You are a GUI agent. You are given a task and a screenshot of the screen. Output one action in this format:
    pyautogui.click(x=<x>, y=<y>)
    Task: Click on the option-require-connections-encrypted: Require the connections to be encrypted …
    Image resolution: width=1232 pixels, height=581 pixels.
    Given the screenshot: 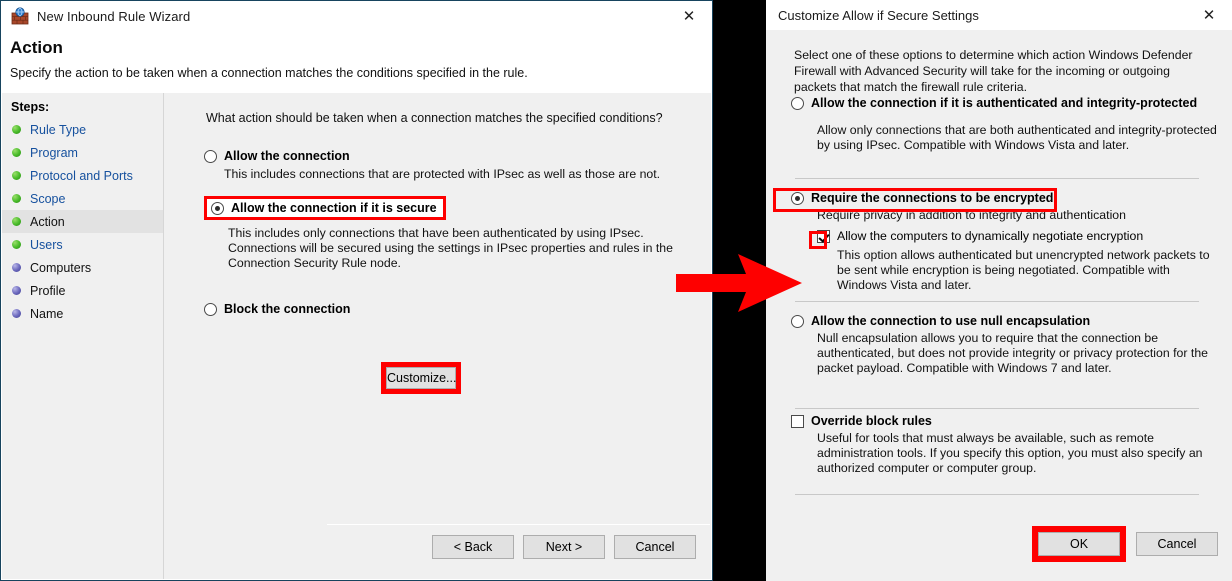 What is the action you would take?
    pyautogui.click(x=1006, y=242)
    